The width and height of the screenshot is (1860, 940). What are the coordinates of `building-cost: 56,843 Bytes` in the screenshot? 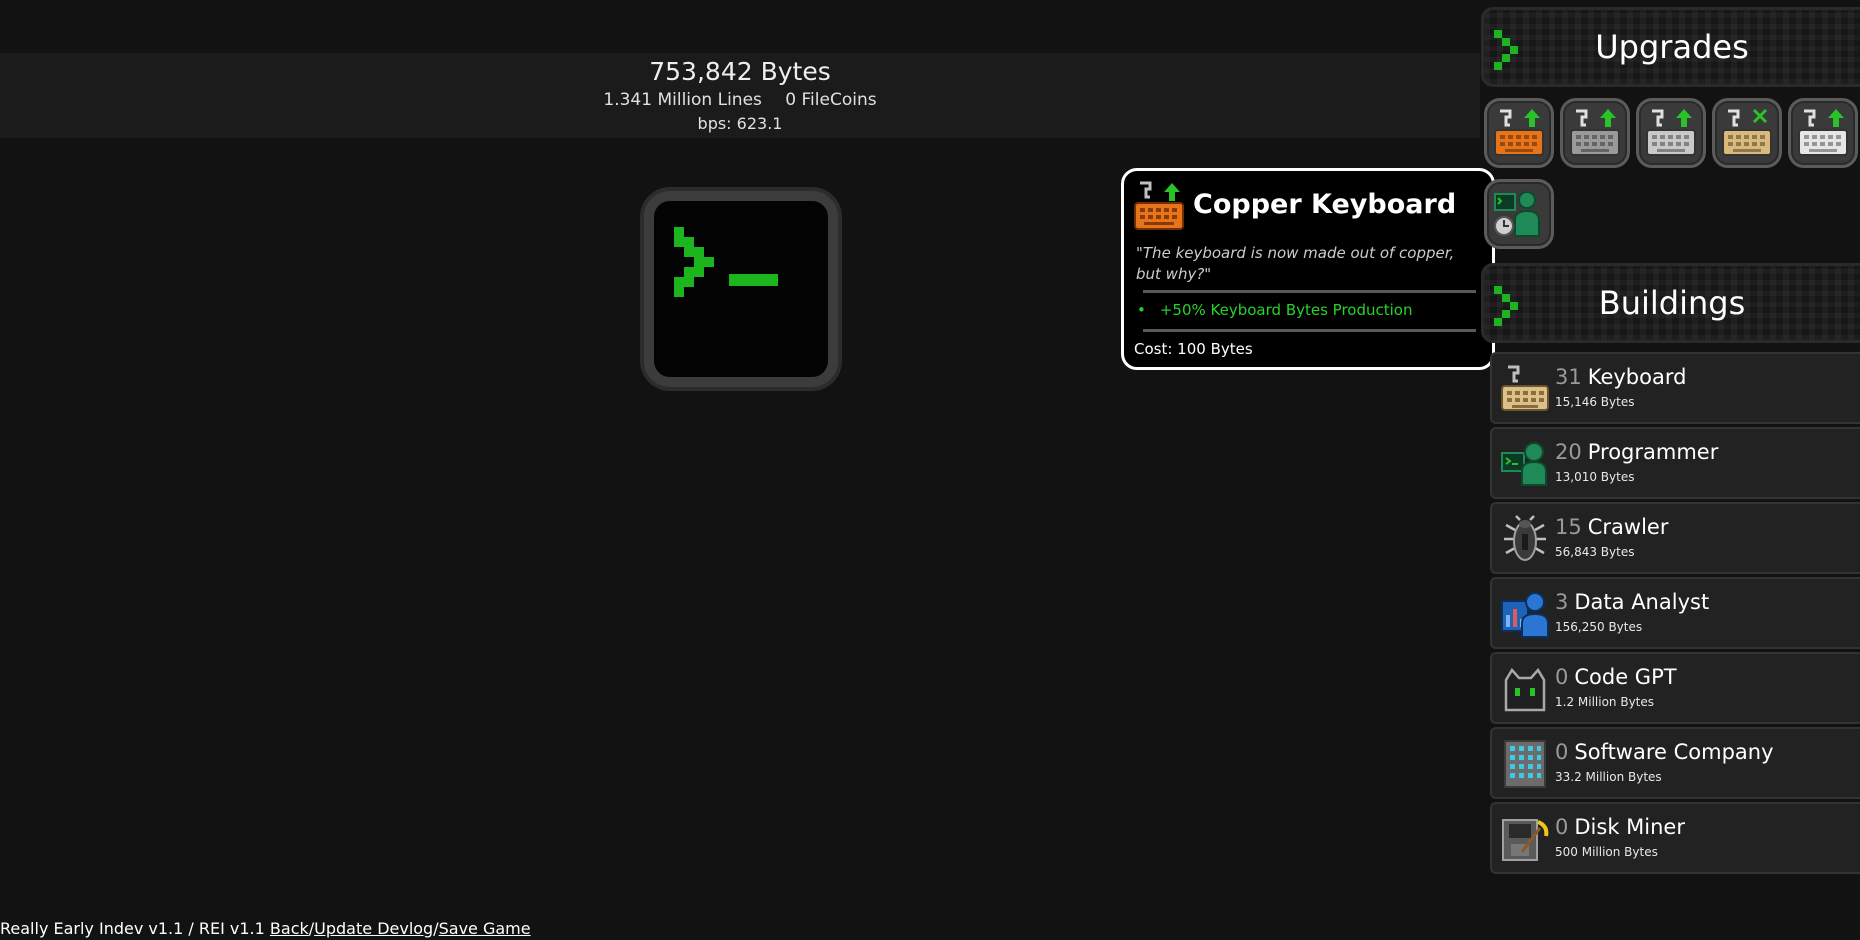 It's located at (1595, 552).